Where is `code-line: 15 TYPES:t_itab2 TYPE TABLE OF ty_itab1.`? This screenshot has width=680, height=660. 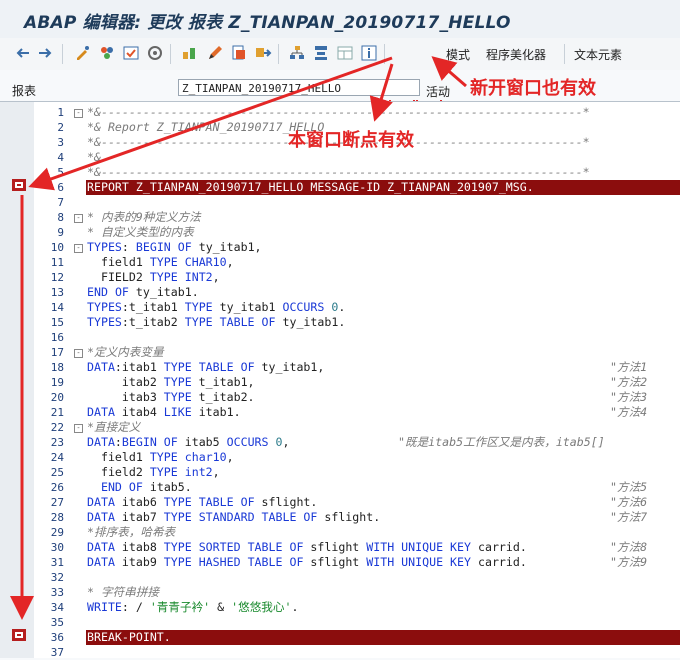 code-line: 15 TYPES:t_itab2 TYPE TABLE OF ty_itab1. is located at coordinates (340, 322).